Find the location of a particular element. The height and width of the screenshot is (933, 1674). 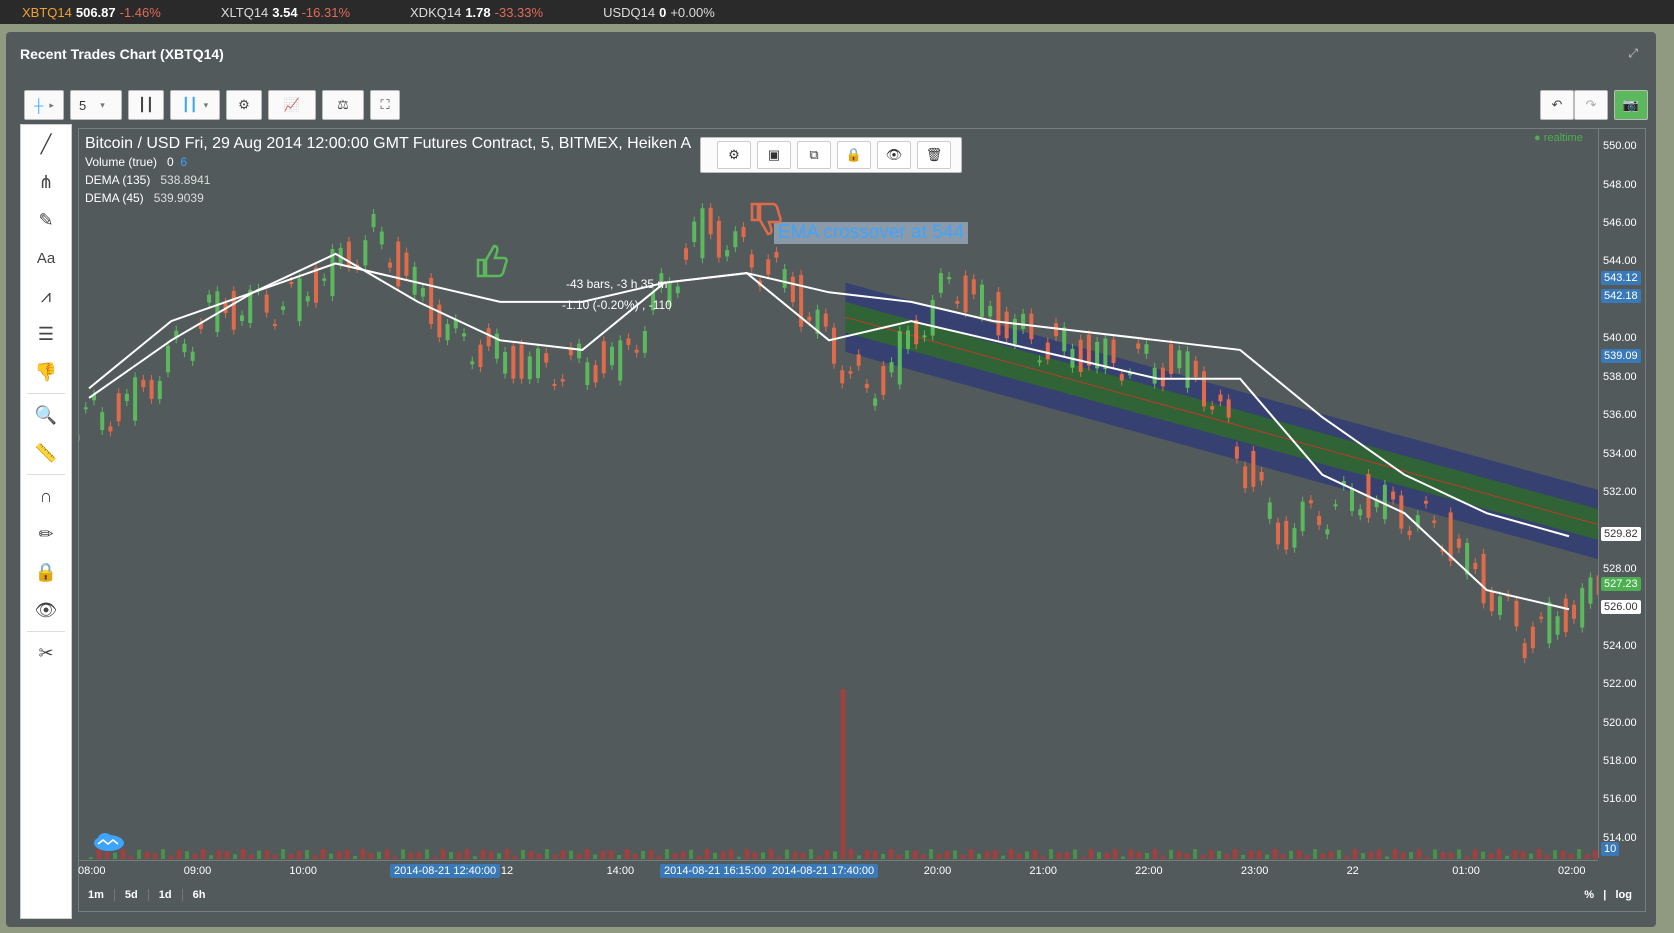

measure-tool: ☰ is located at coordinates (46, 334).